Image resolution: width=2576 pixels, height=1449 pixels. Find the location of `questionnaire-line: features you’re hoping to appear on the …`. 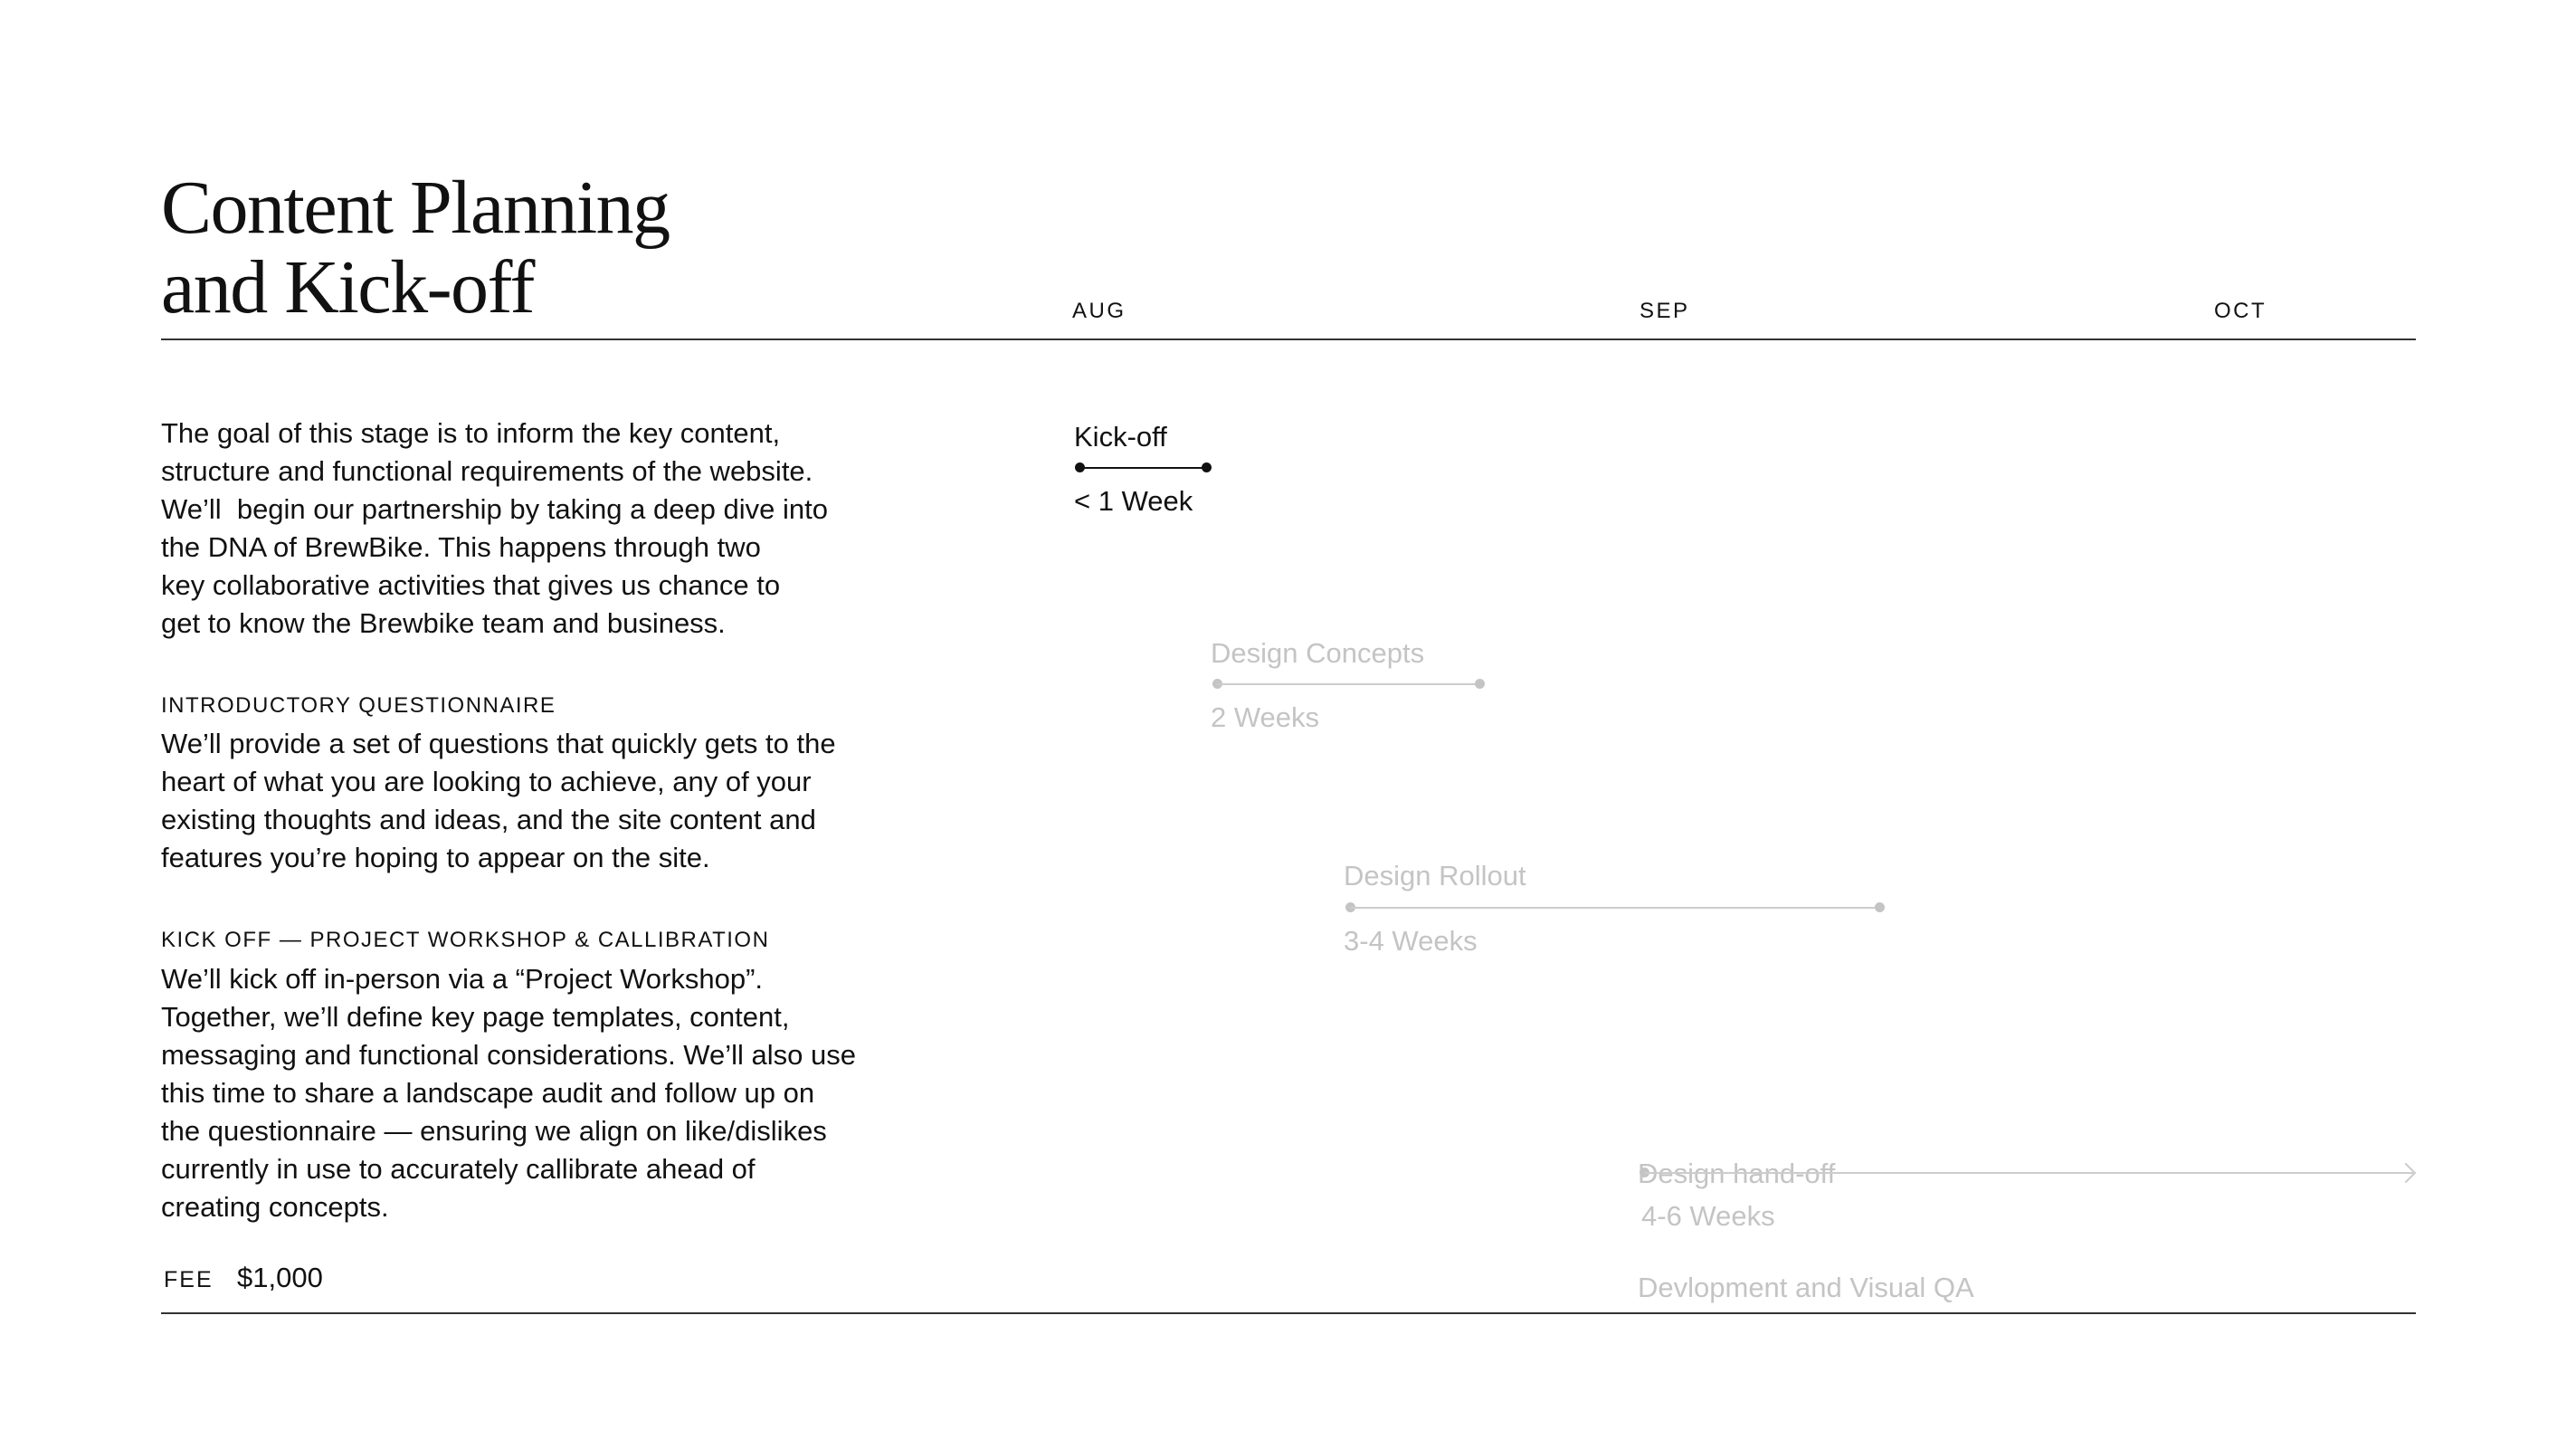

questionnaire-line: features you’re hoping to appear on the … is located at coordinates (435, 857).